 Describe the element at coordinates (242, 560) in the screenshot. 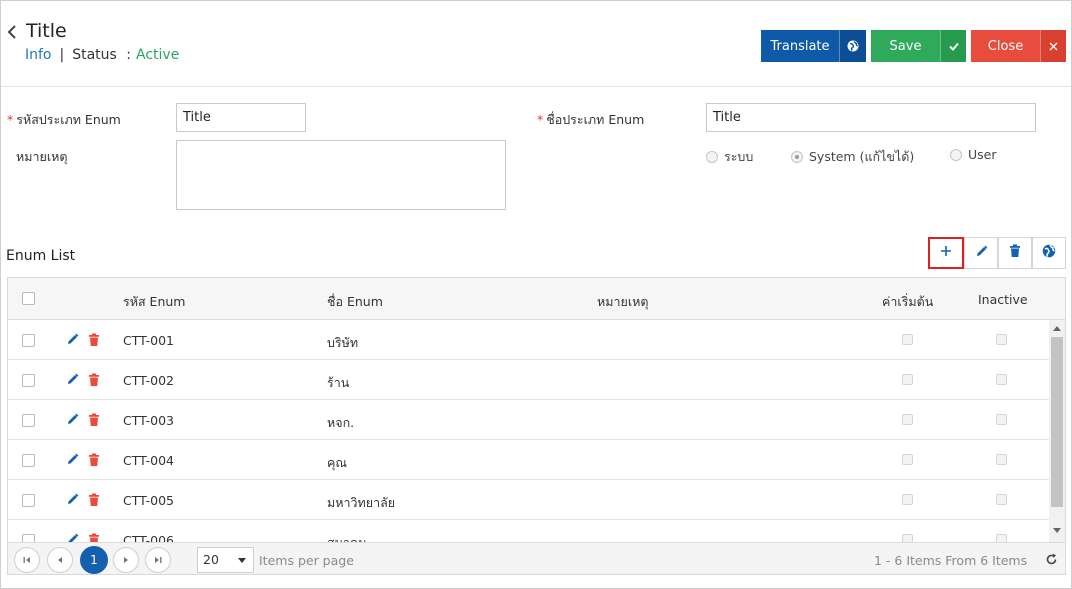

I see `chevron-down-icon` at that location.